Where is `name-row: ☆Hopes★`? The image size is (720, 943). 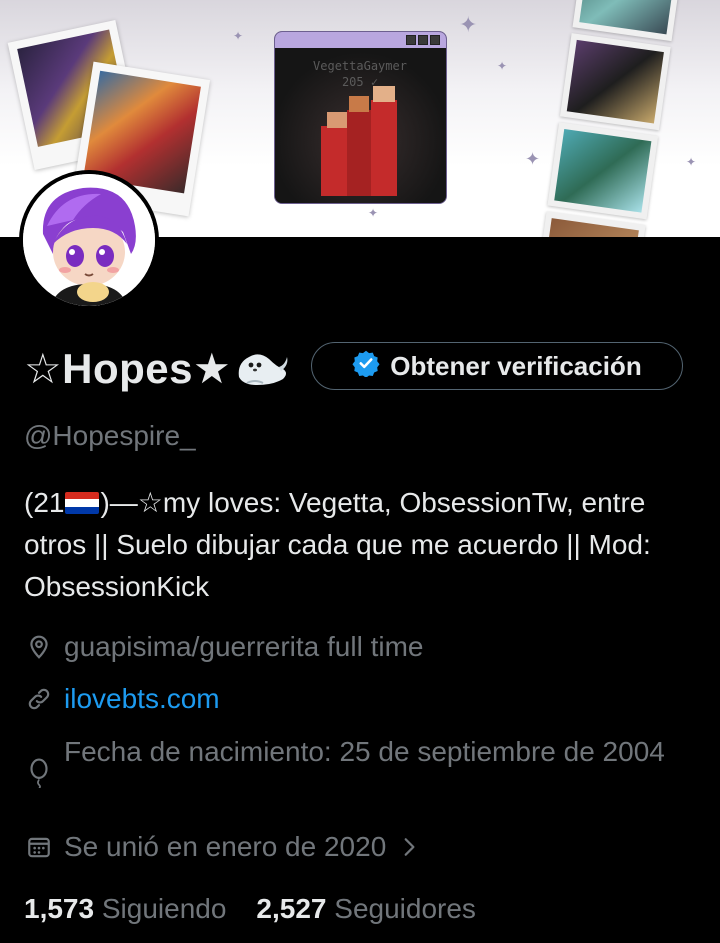
name-row: ☆Hopes★ is located at coordinates (157, 368).